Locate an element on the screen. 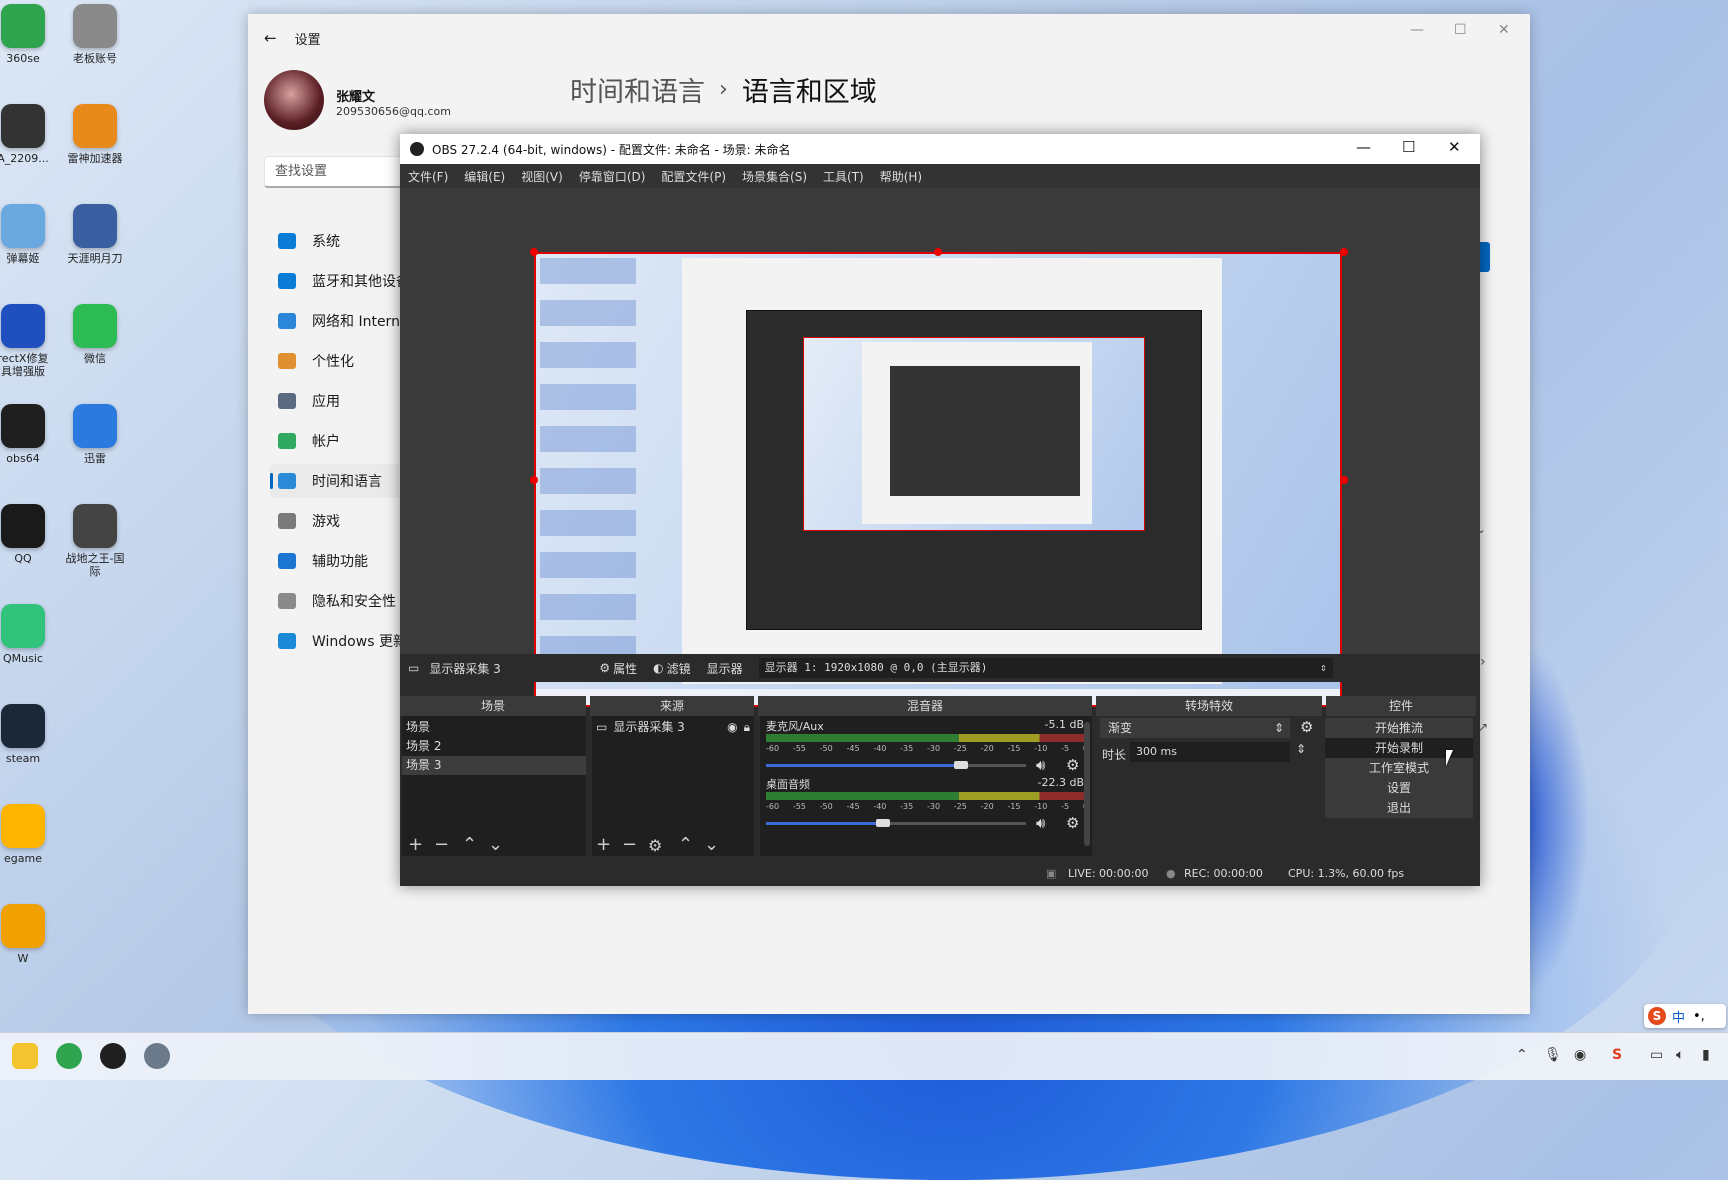  meter-tick-label: -30 is located at coordinates (933, 806).